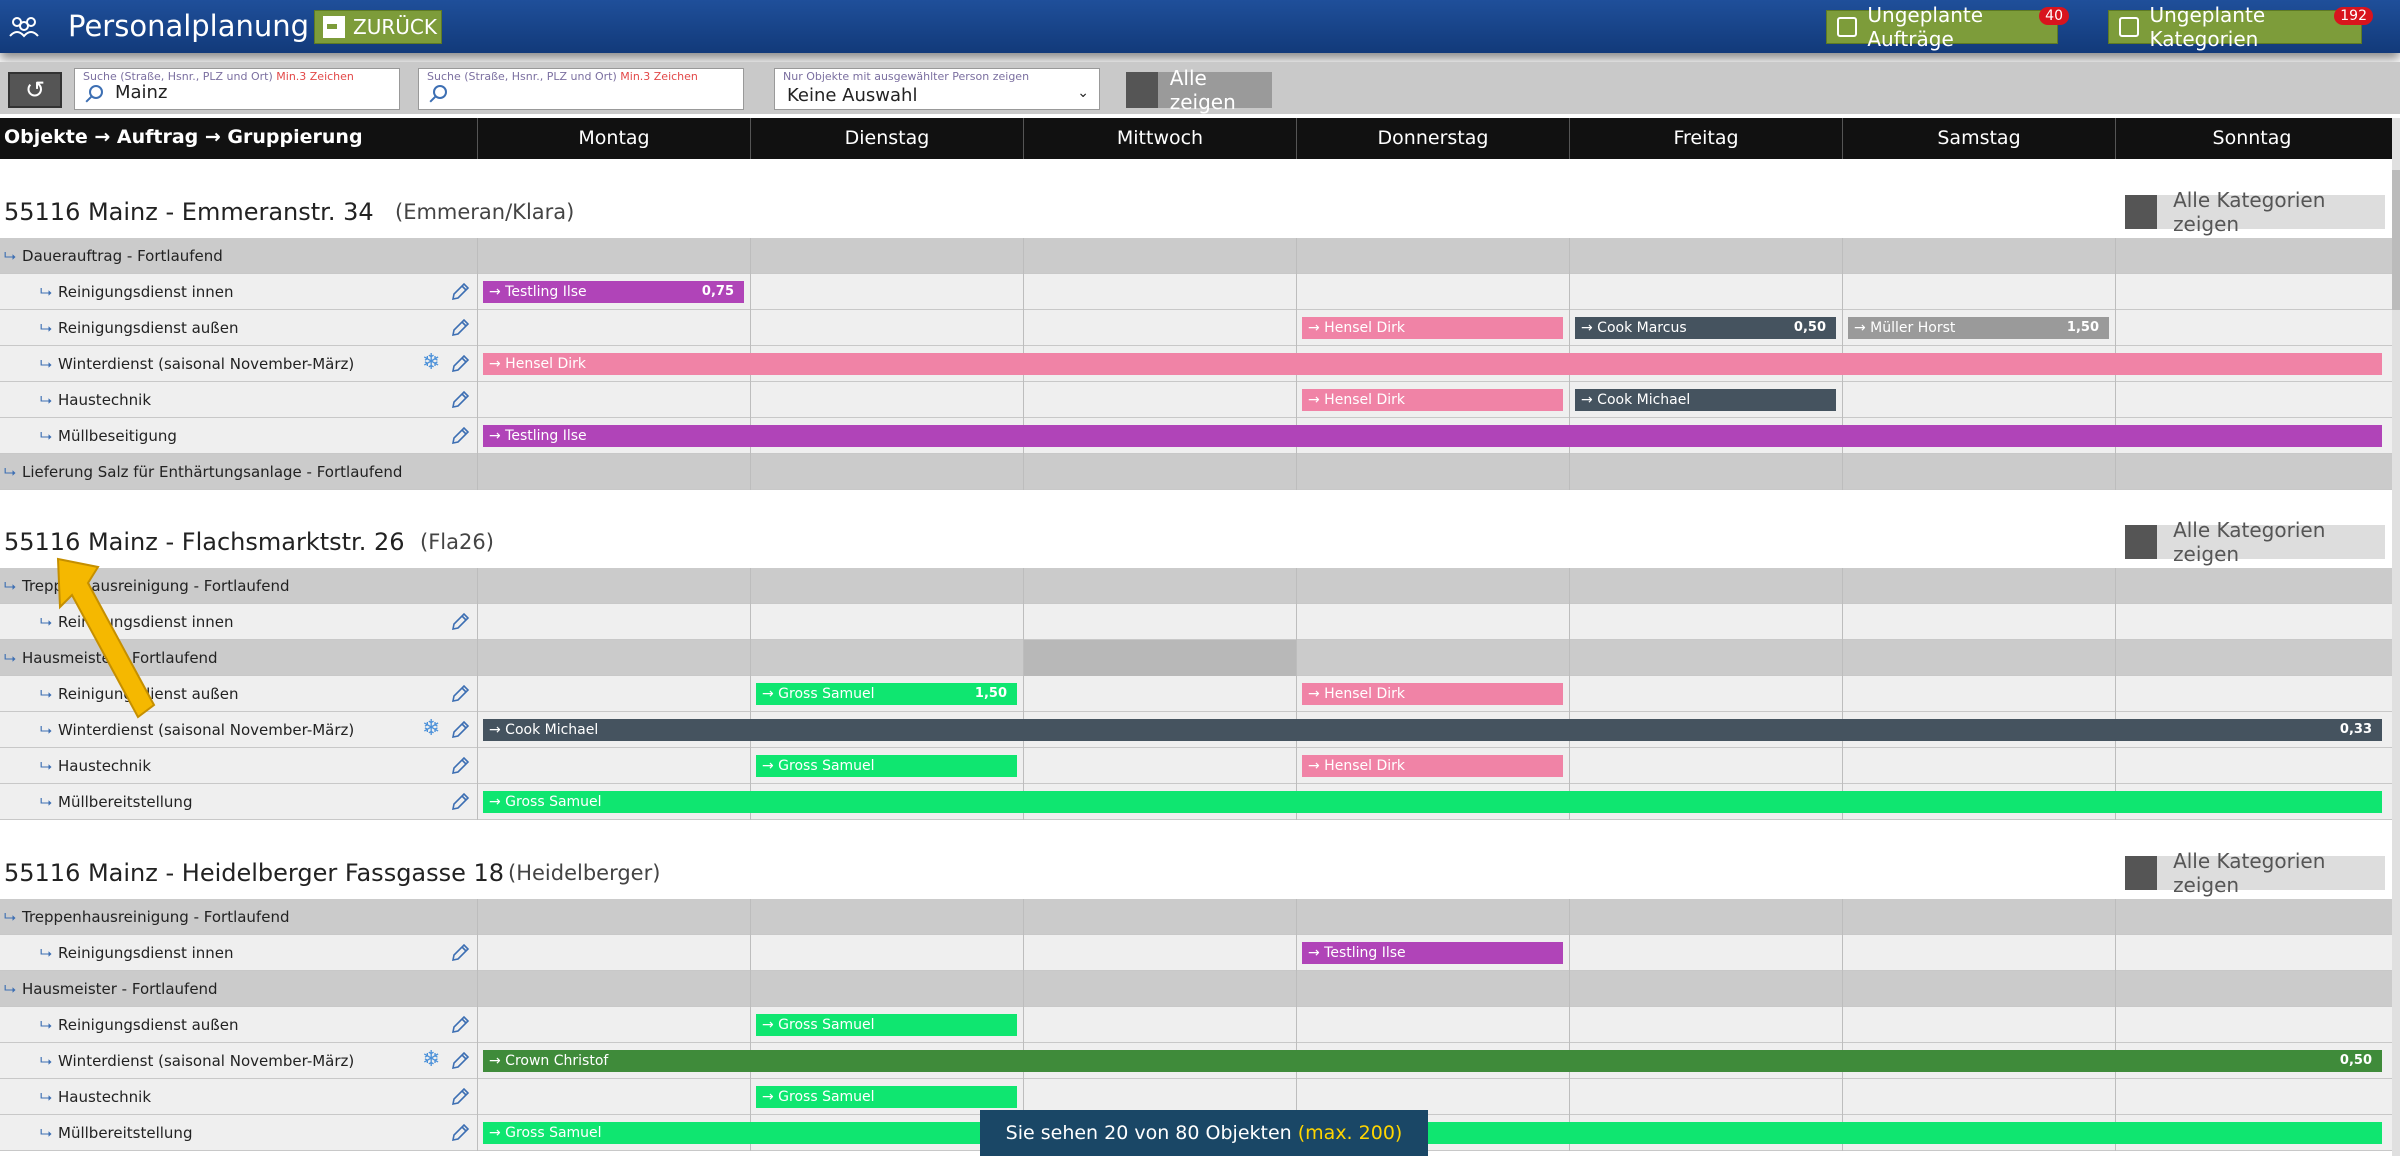 The height and width of the screenshot is (1156, 2400). What do you see at coordinates (1357, 953) in the screenshot?
I see `assigned-person: → Testling Ilse` at bounding box center [1357, 953].